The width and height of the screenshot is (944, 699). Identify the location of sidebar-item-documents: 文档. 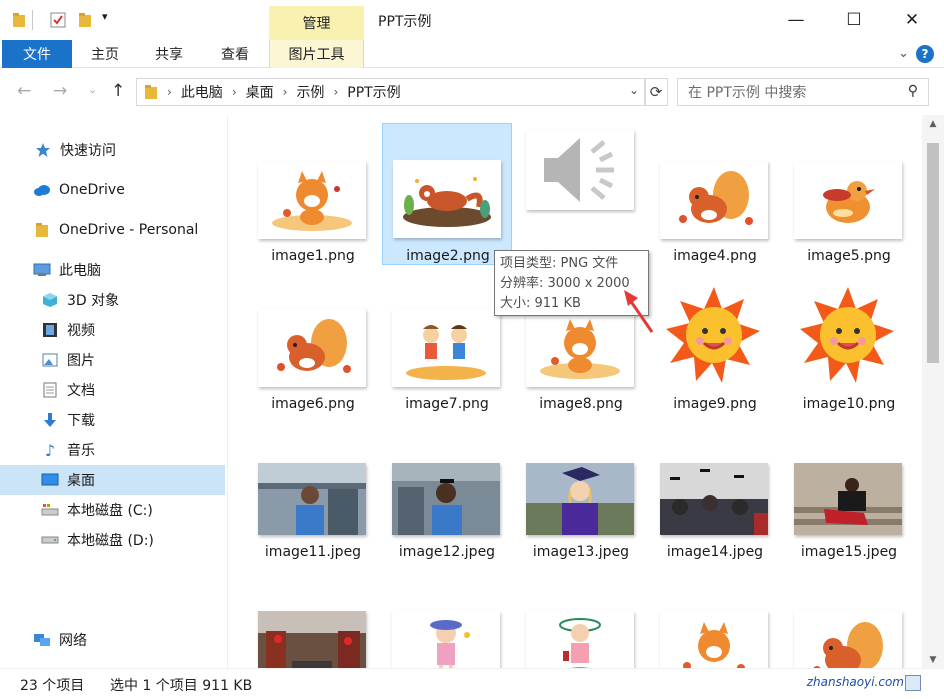
(112, 390).